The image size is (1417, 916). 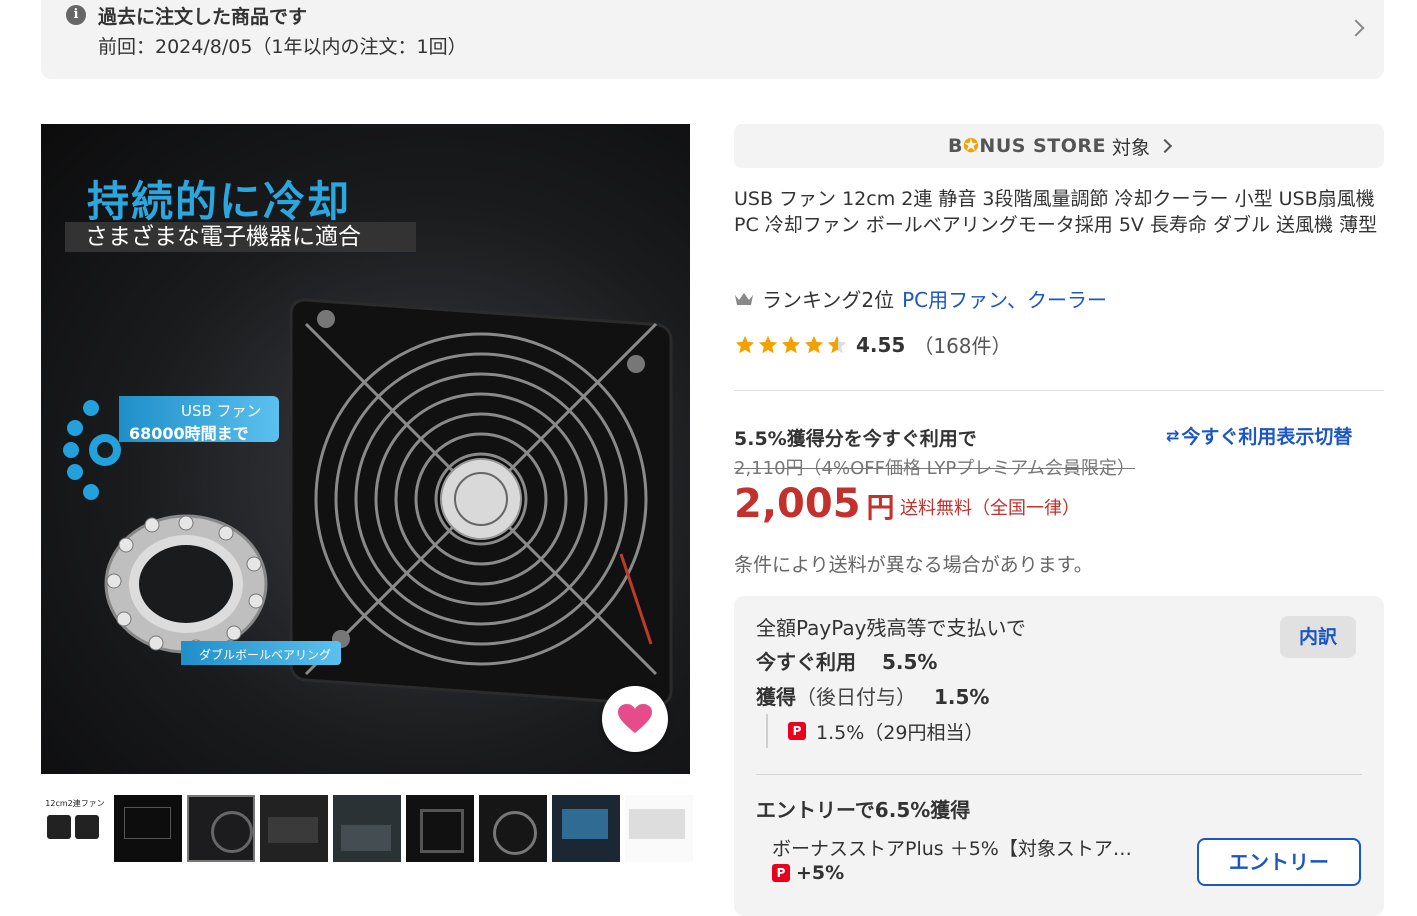 I want to click on info-icon: i, so click(x=76, y=15).